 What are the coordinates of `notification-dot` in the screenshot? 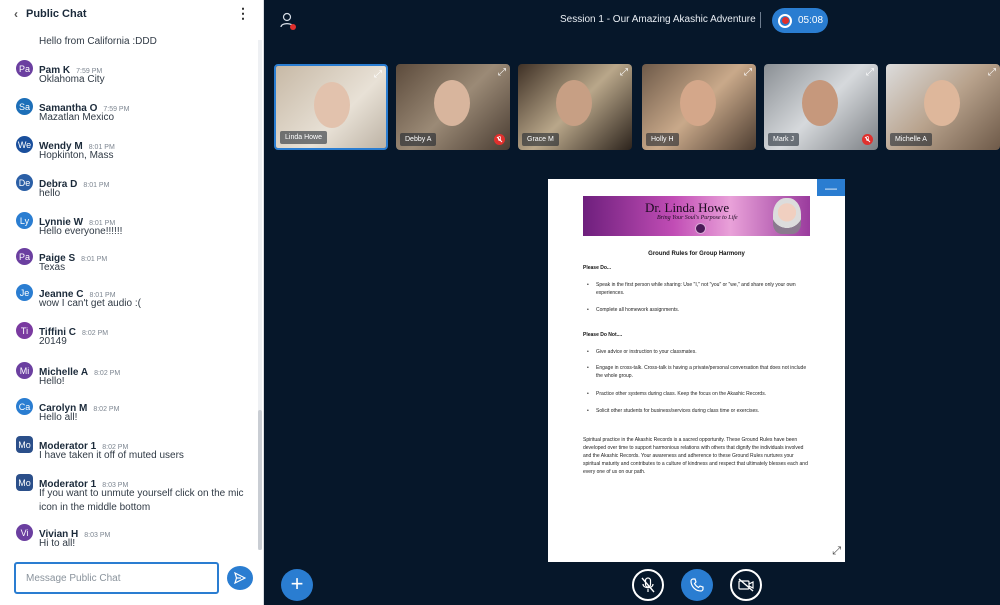 It's located at (293, 27).